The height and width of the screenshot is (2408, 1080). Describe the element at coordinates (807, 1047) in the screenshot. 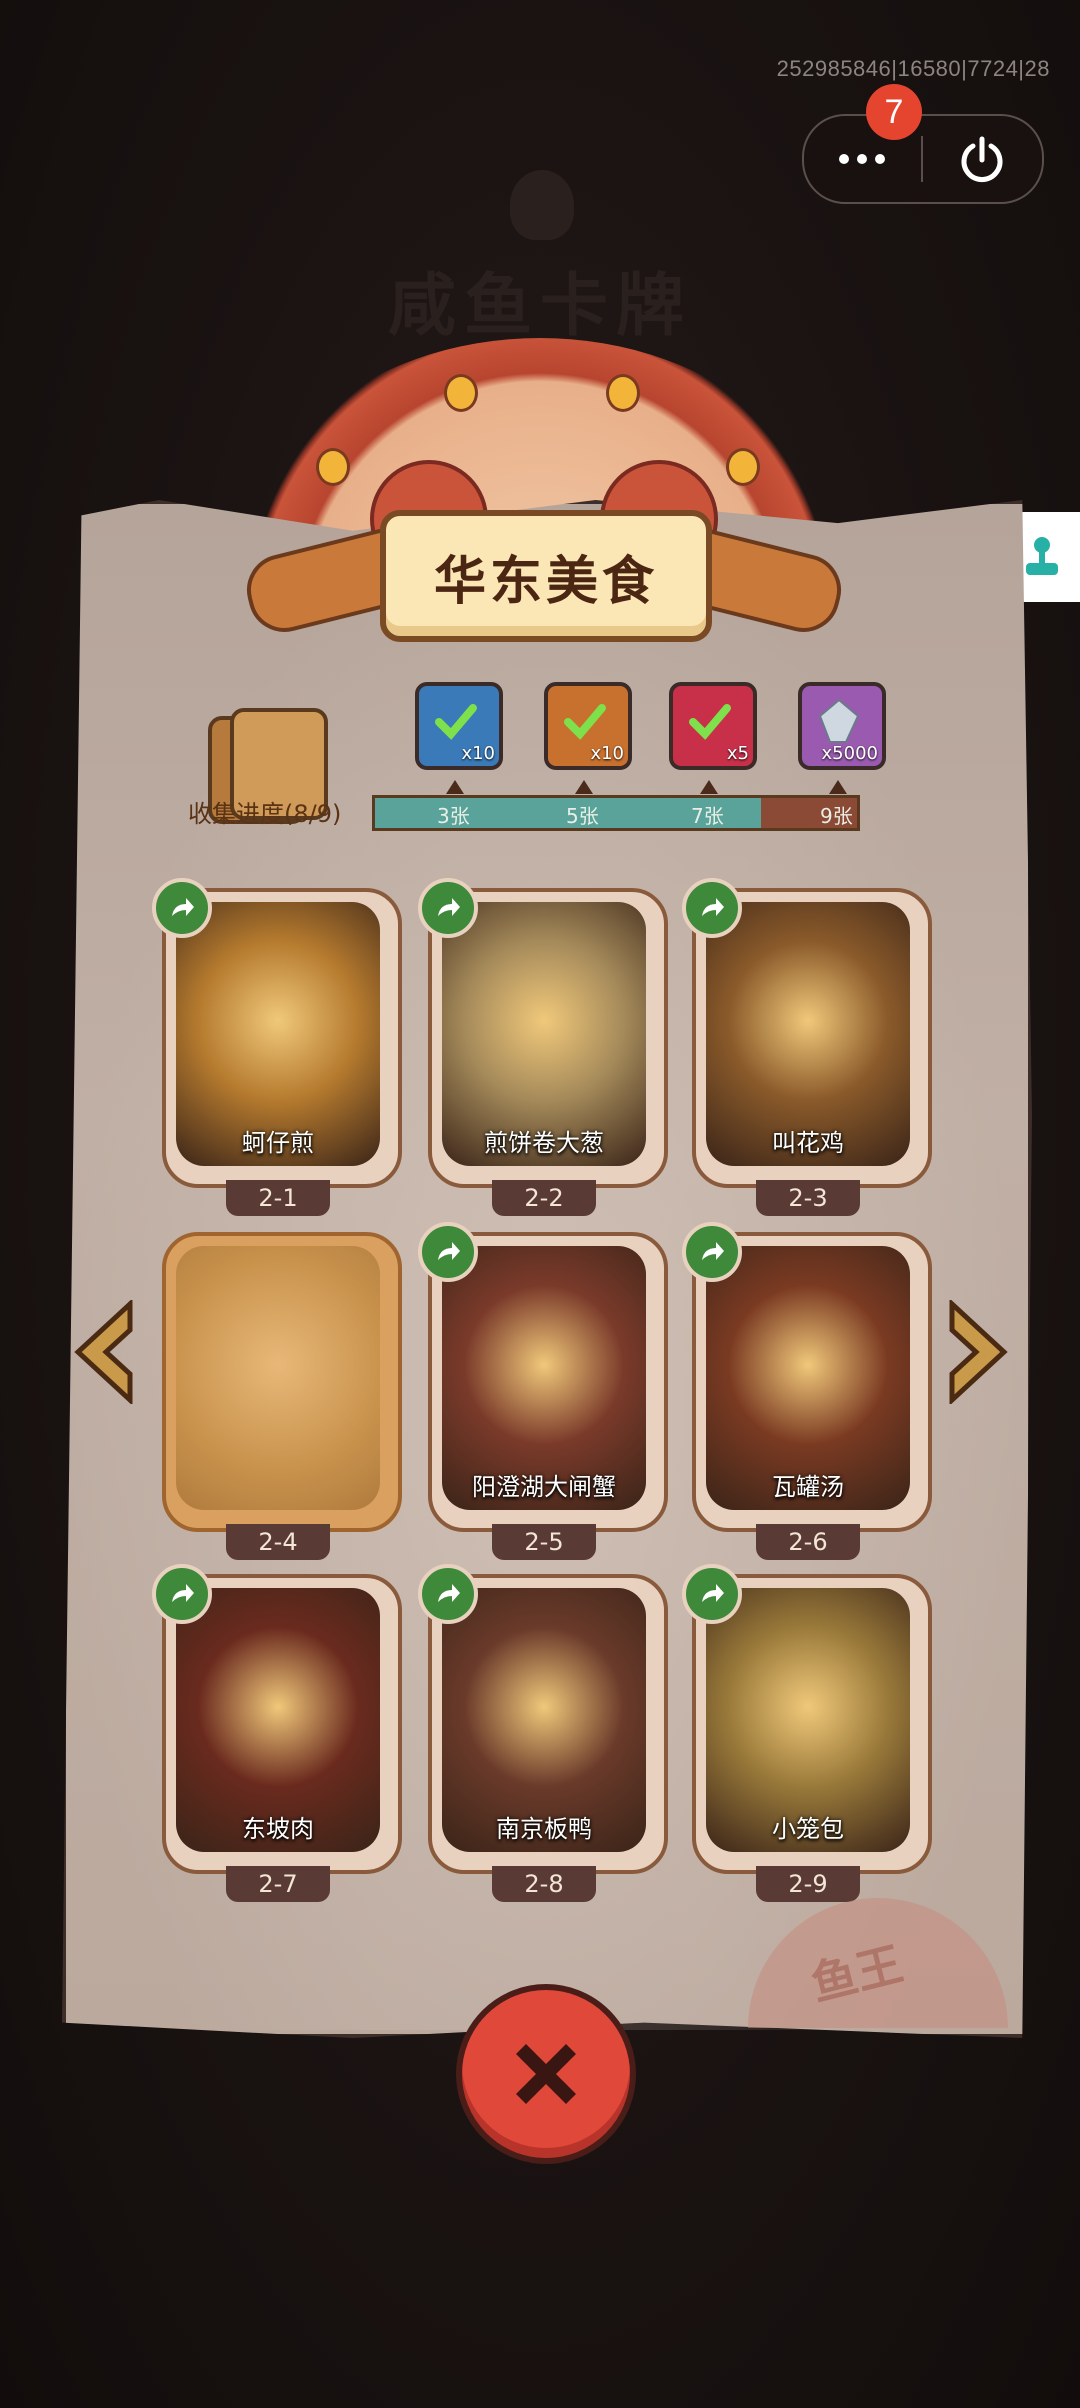

I see `card-2-3: 叫花鸡 2-3` at that location.